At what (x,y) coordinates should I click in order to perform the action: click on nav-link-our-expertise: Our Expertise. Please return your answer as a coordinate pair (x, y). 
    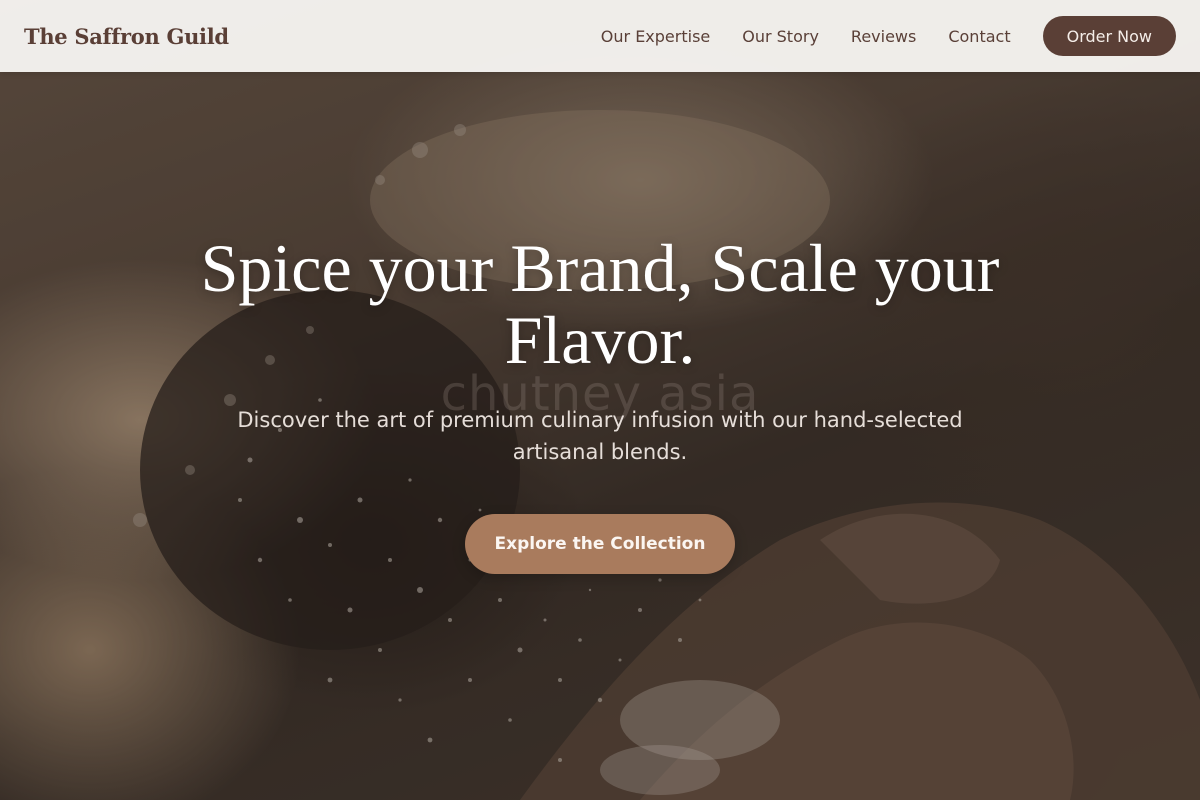
    Looking at the image, I should click on (655, 36).